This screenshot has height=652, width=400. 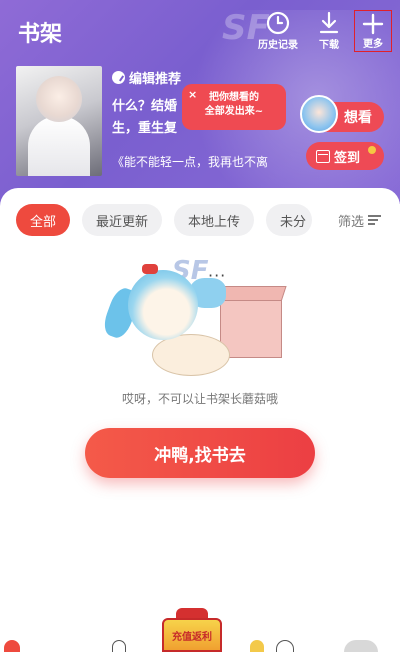 What do you see at coordinates (214, 220) in the screenshot?
I see `chip-local-upload: 本地上传` at bounding box center [214, 220].